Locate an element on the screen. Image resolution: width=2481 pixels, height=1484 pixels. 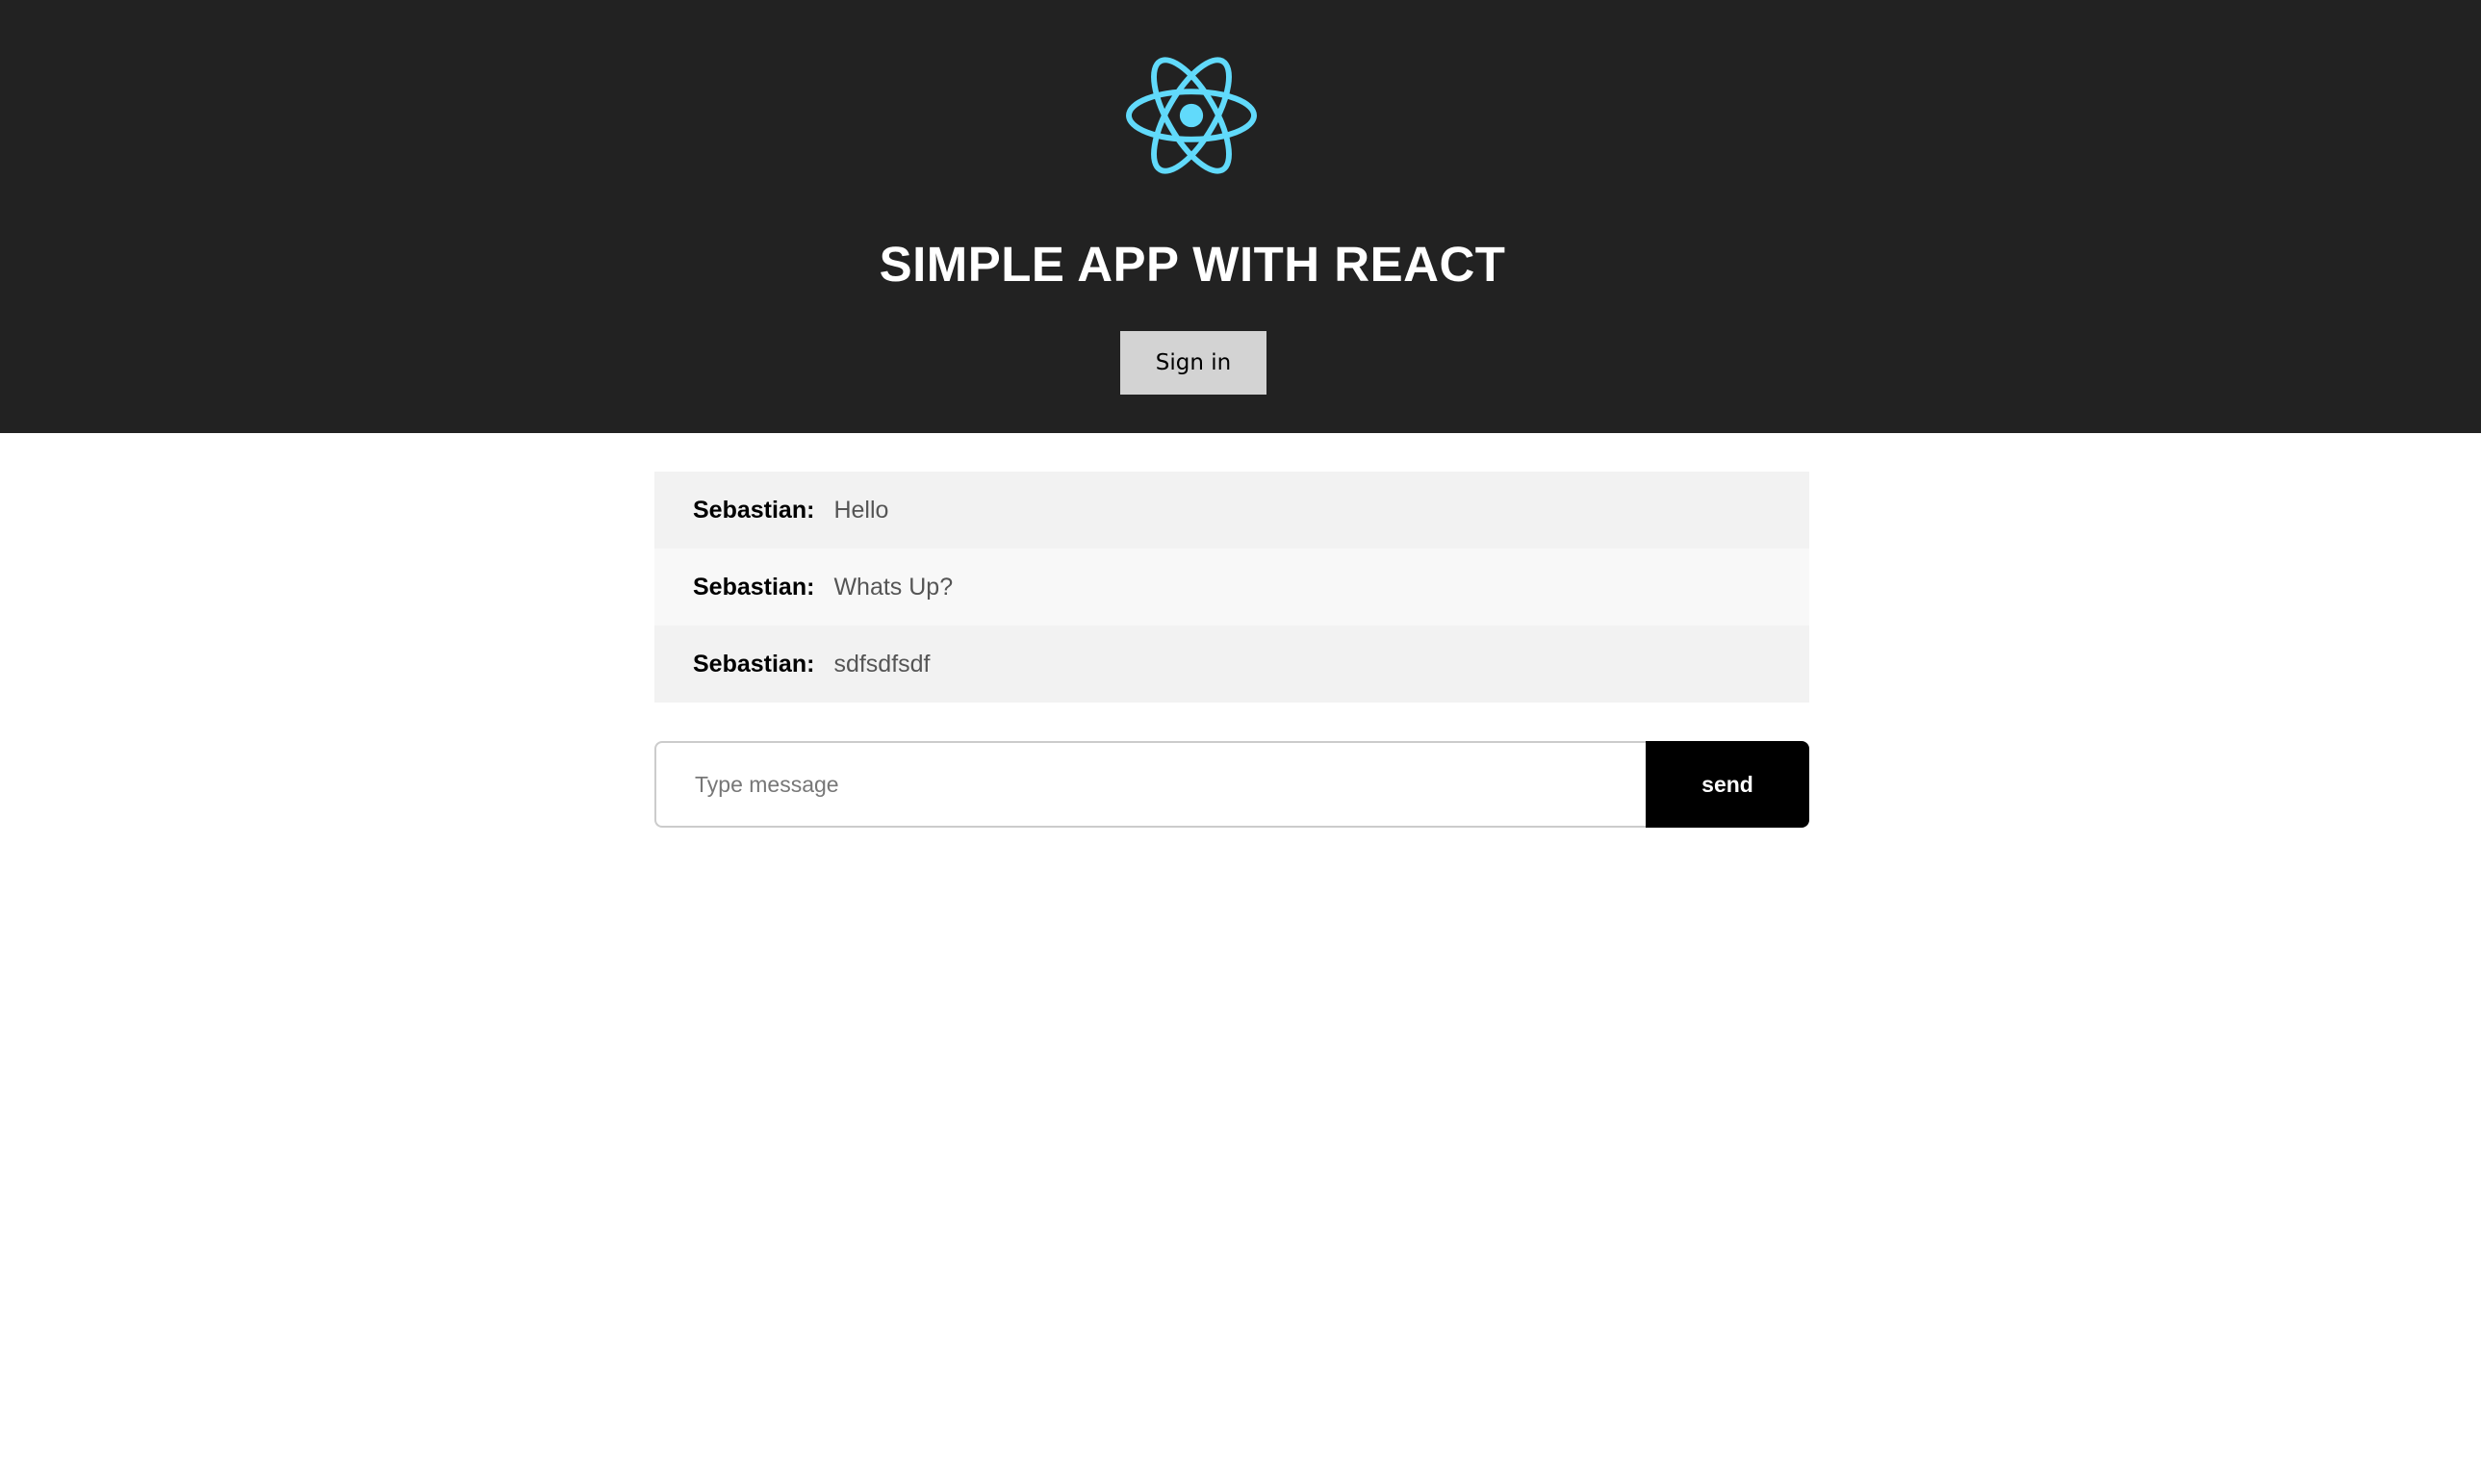
page-title: SIMPLE APP WITH REACT is located at coordinates (1192, 265).